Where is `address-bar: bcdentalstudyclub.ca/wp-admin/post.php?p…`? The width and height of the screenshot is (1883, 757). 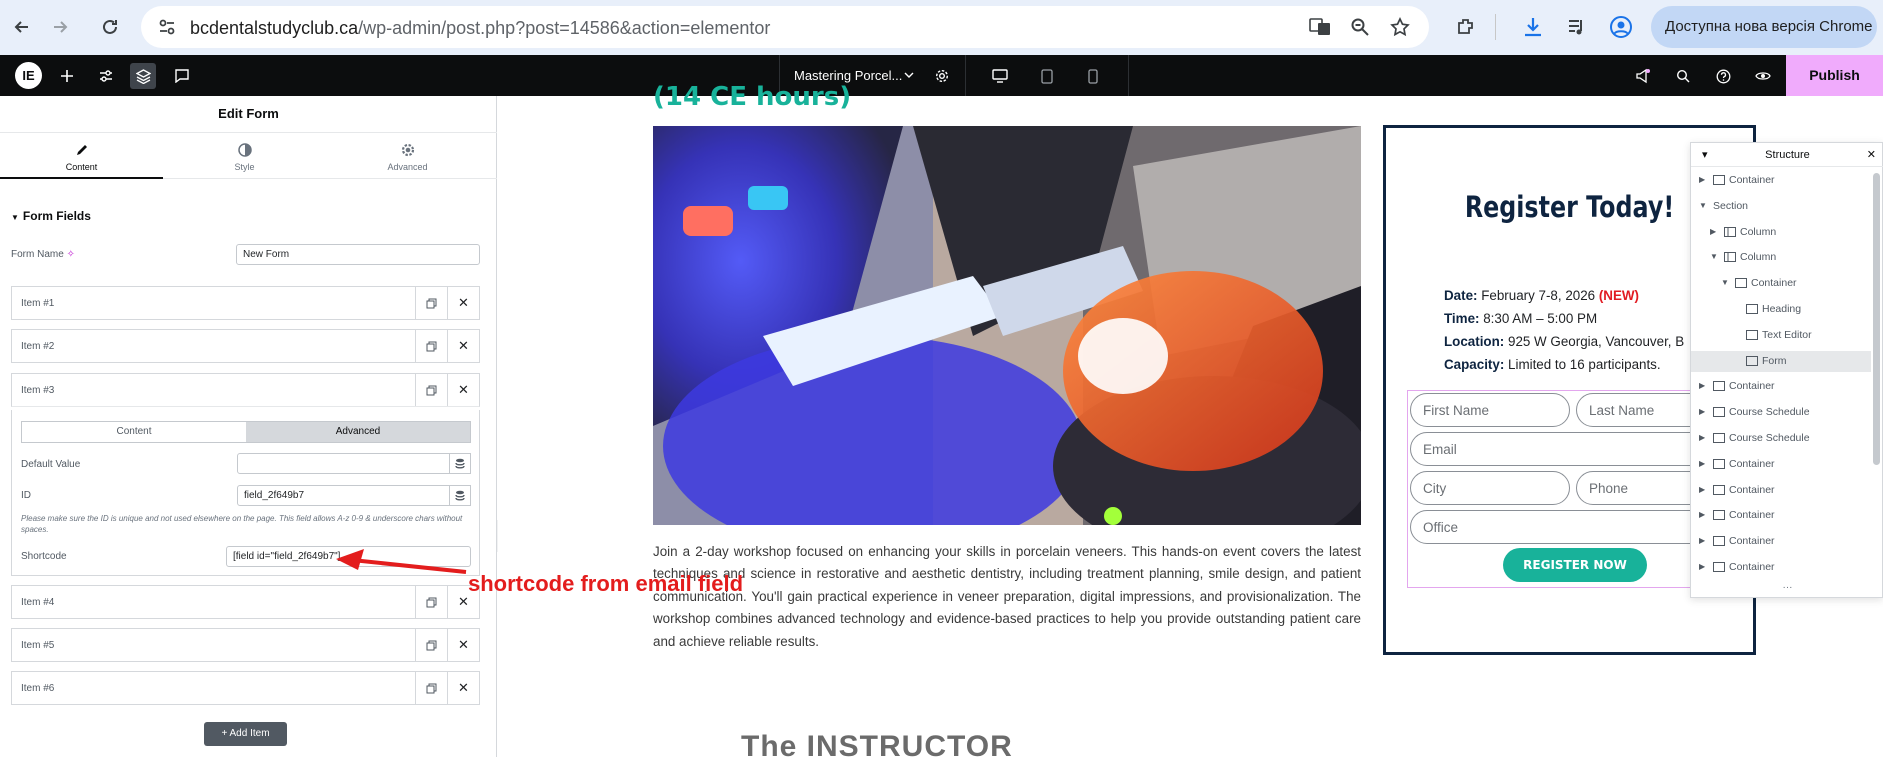
address-bar: bcdentalstudyclub.ca/wp-admin/post.php?p… is located at coordinates (785, 27).